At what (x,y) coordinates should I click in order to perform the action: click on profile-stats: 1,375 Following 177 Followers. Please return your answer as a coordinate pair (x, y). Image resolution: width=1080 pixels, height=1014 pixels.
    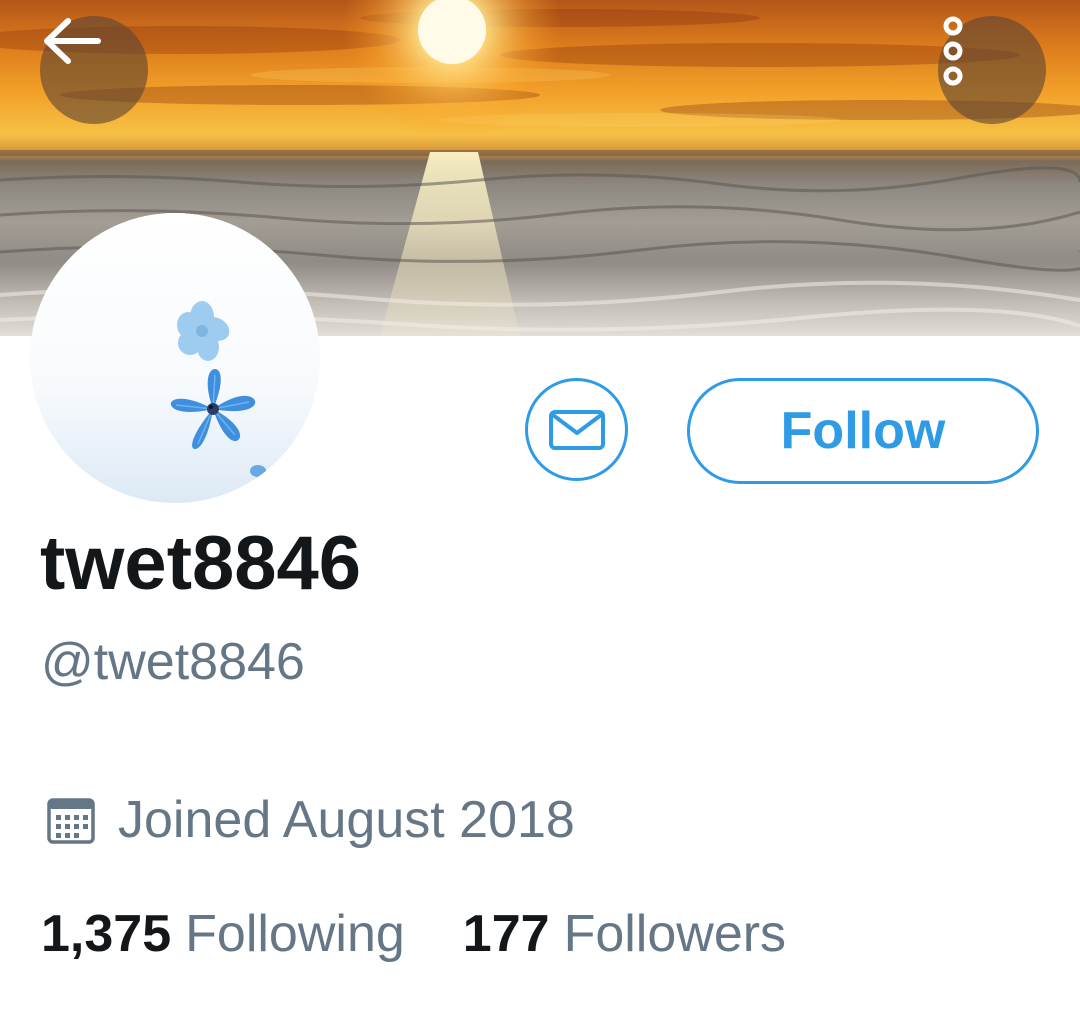
    Looking at the image, I should click on (413, 934).